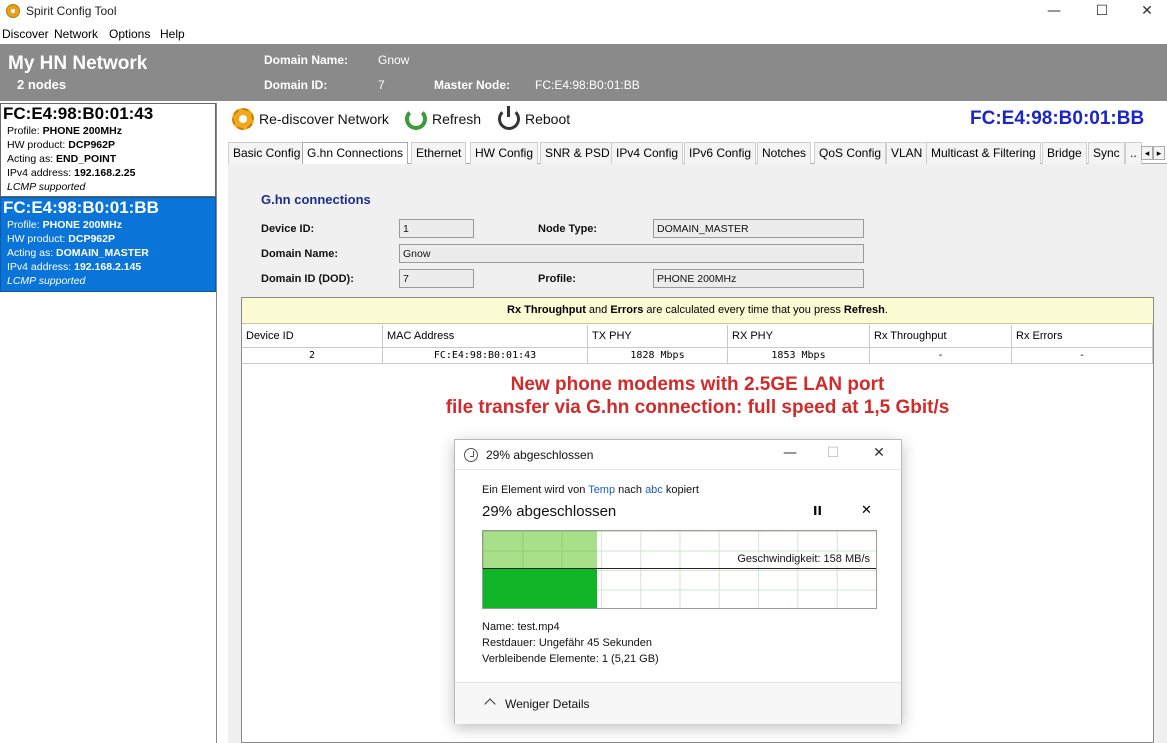 This screenshot has height=743, width=1167. Describe the element at coordinates (71, 173) in the screenshot. I see `node-ipv4: IPv4 address: 192.168.2.25` at that location.